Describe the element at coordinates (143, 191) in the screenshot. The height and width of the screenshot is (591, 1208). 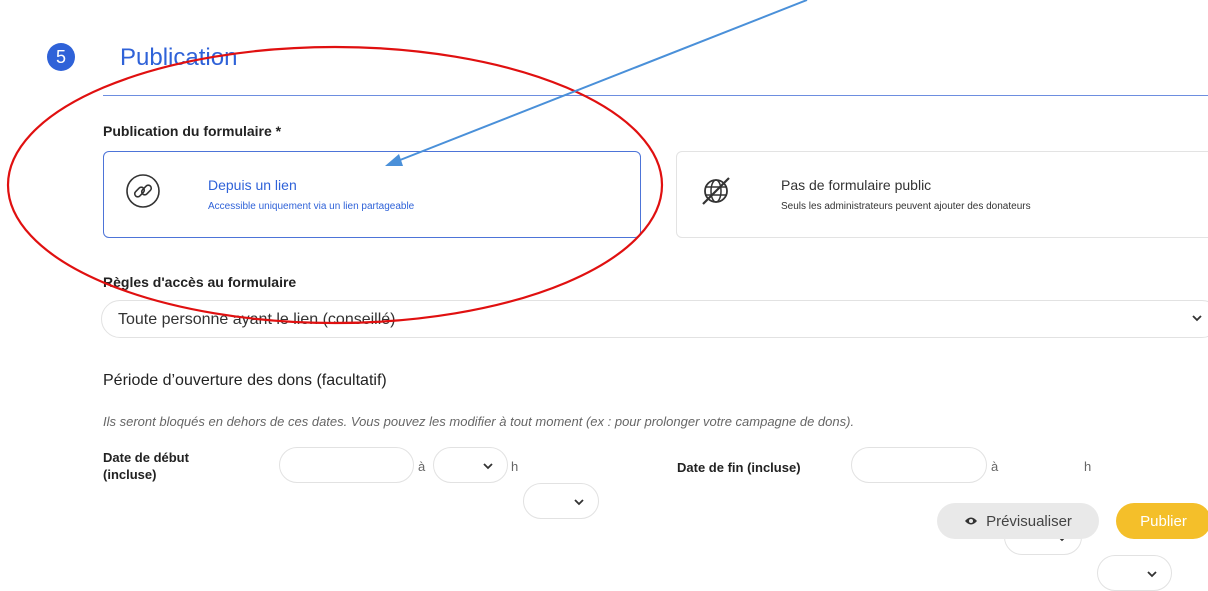
I see `link-icon` at that location.